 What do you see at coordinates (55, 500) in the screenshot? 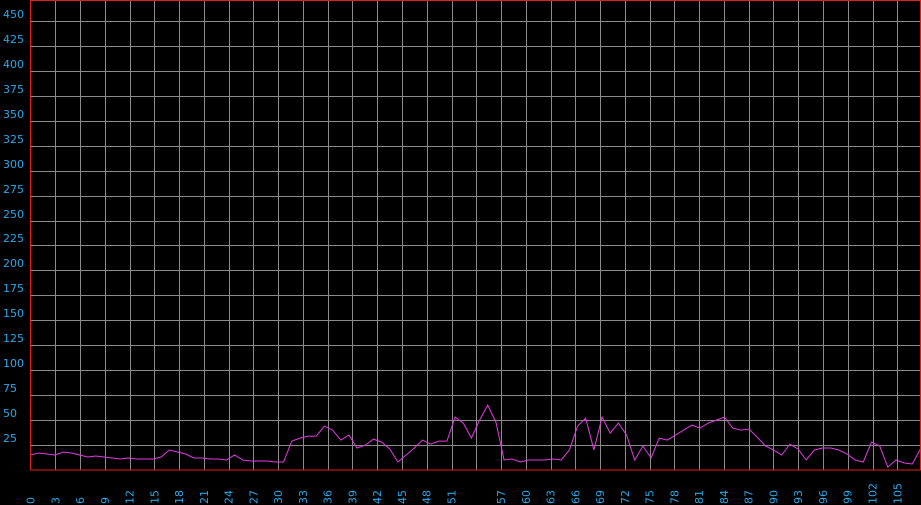
I see `x-tick-label: 3` at bounding box center [55, 500].